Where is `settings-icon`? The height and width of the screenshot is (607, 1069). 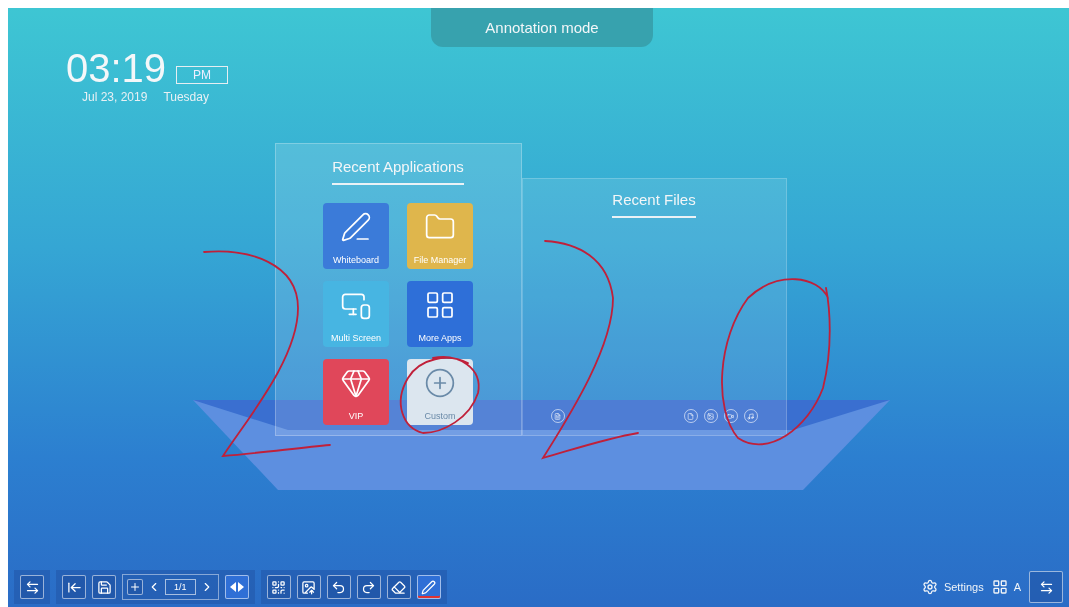 settings-icon is located at coordinates (929, 587).